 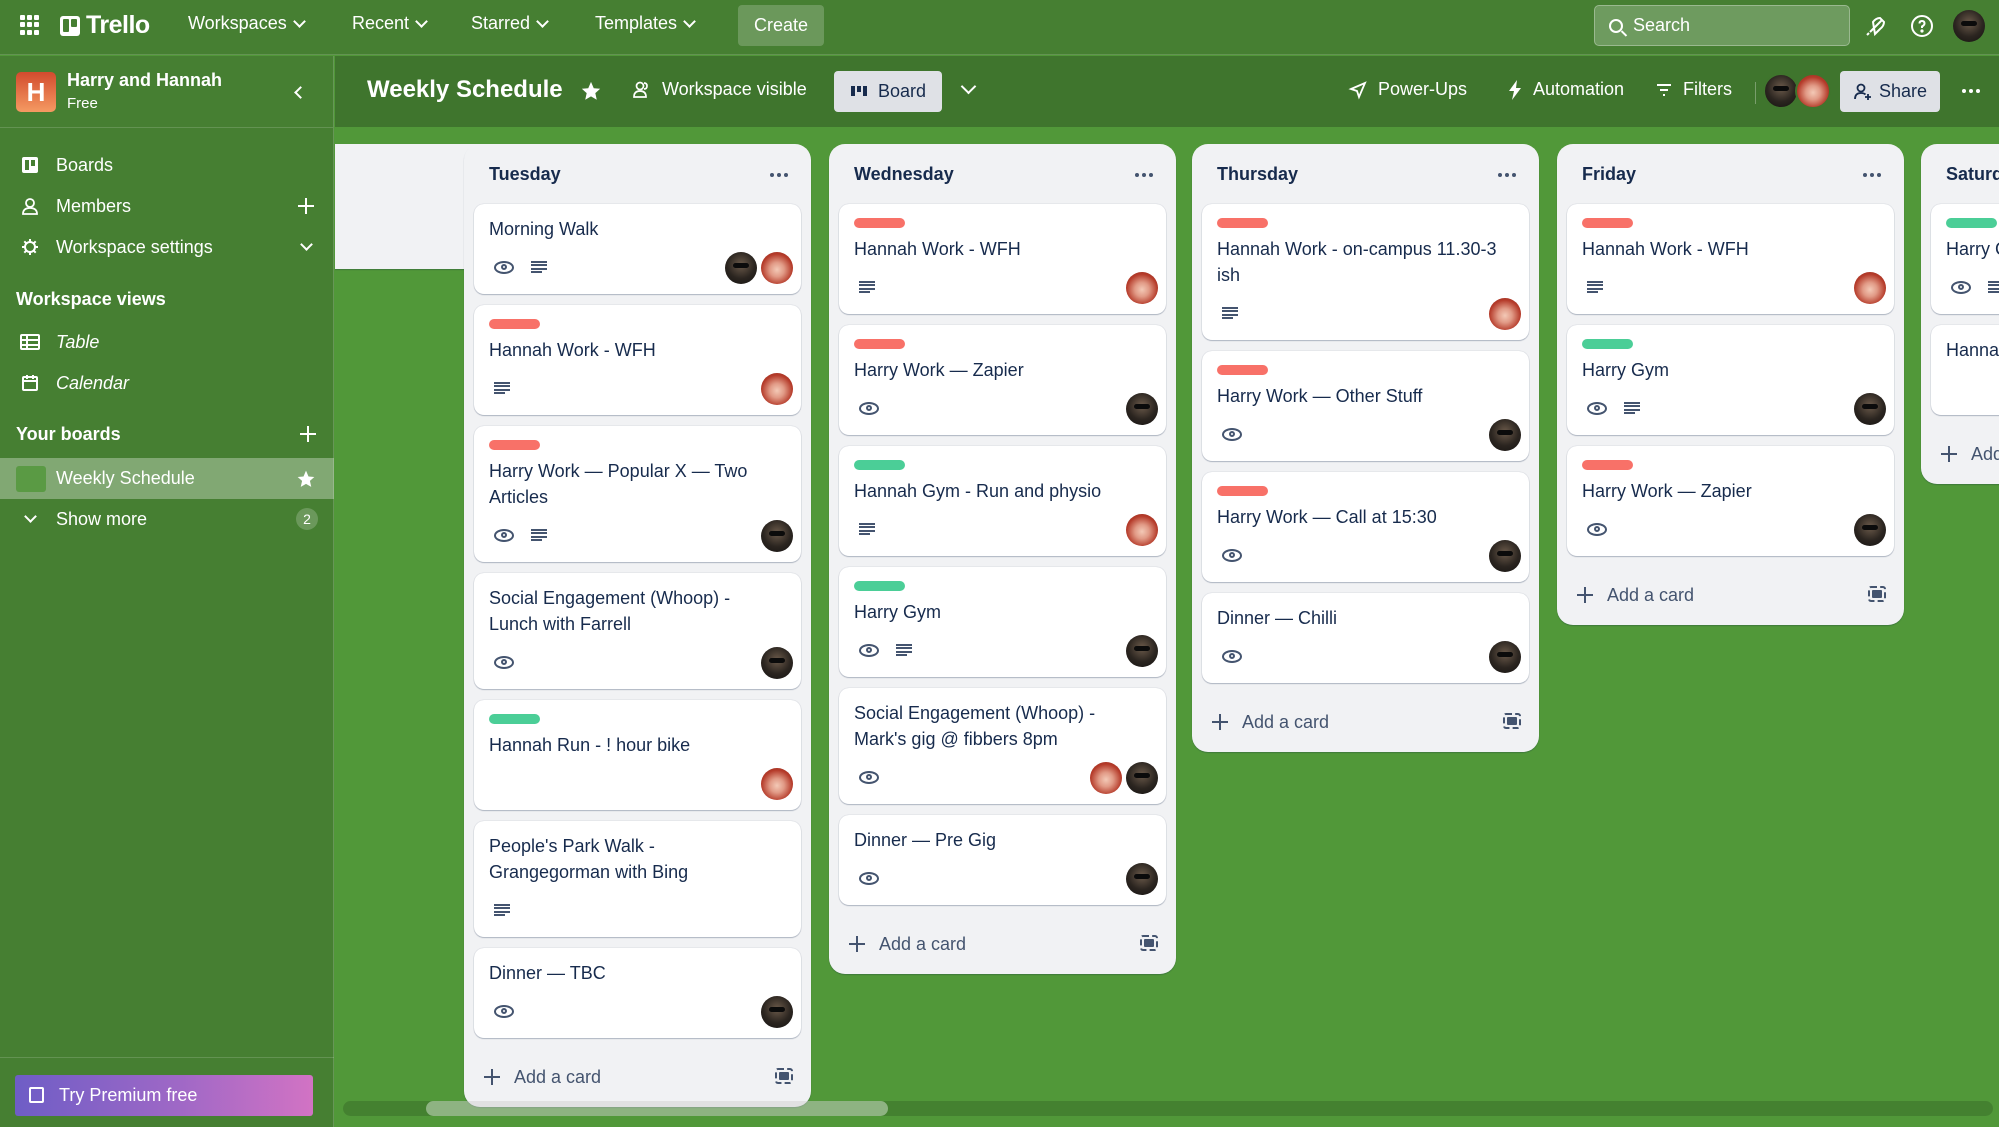 I want to click on list-title: Wednesday, so click(x=904, y=174).